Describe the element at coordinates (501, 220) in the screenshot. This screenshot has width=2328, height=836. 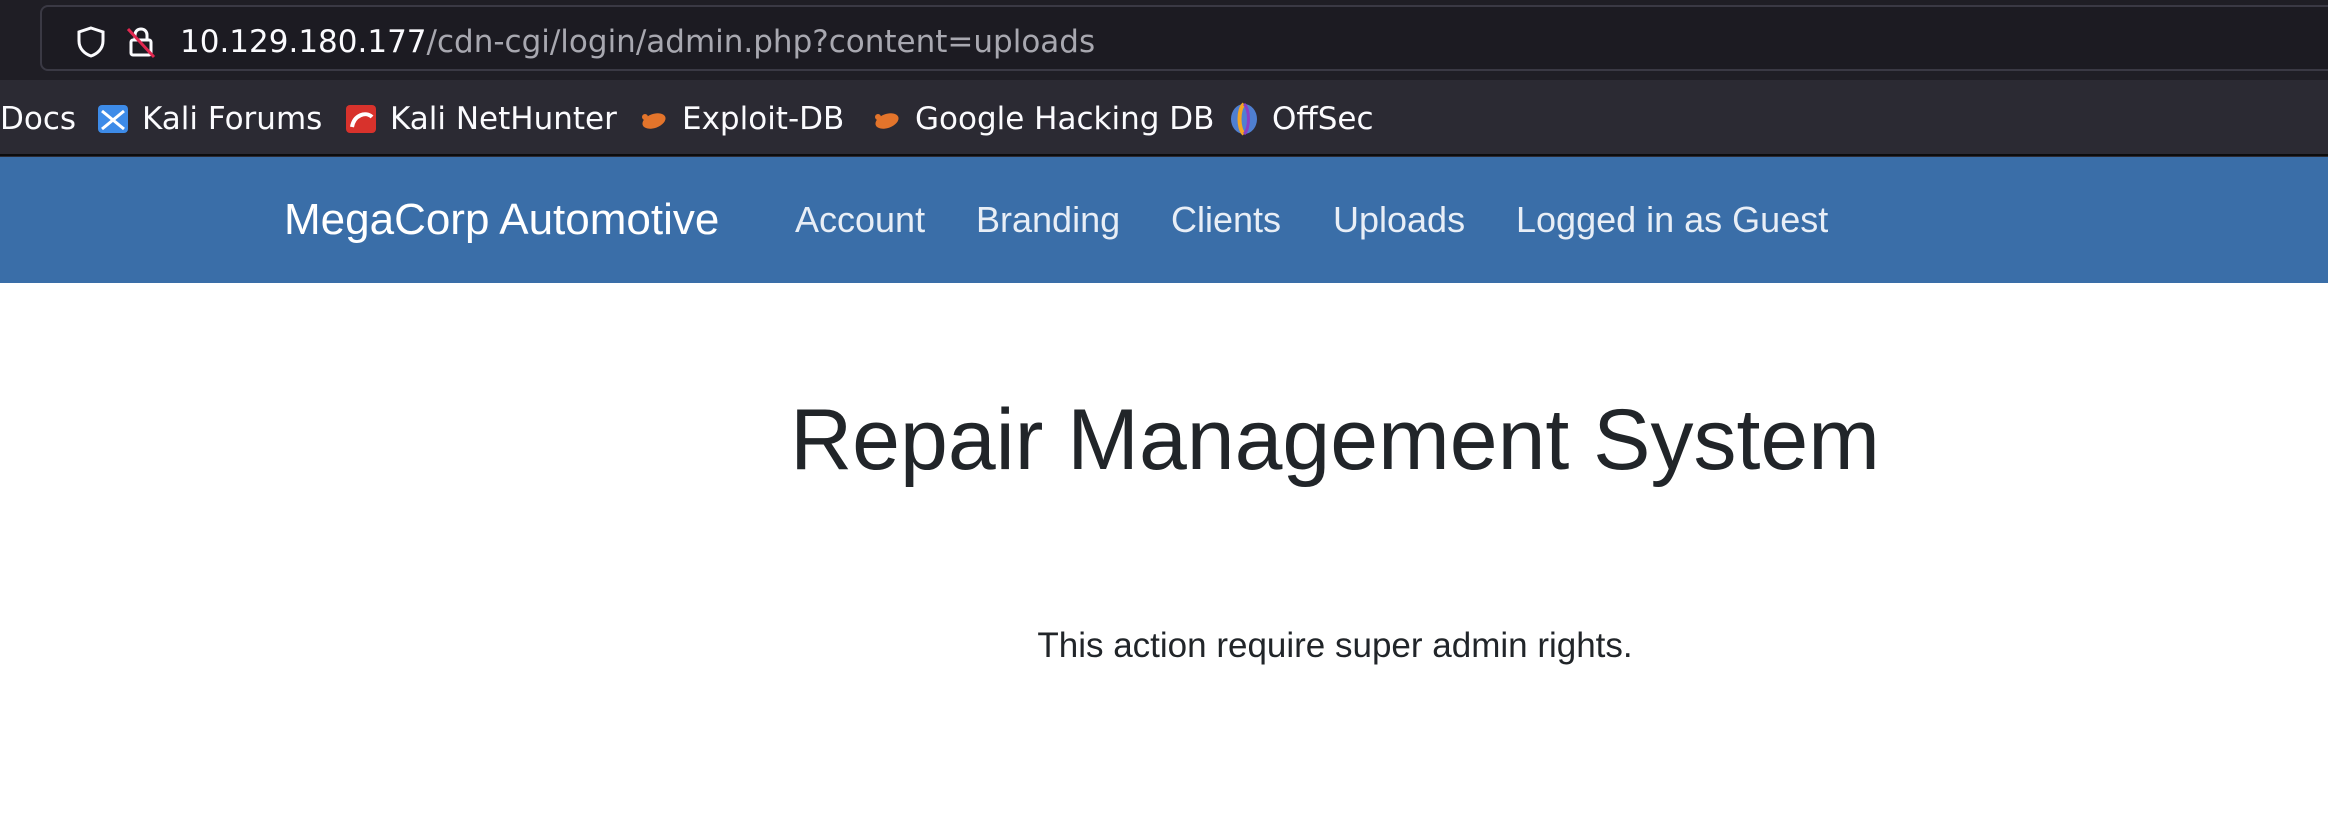
I see `brand-link: MegaCorp Automotive` at that location.